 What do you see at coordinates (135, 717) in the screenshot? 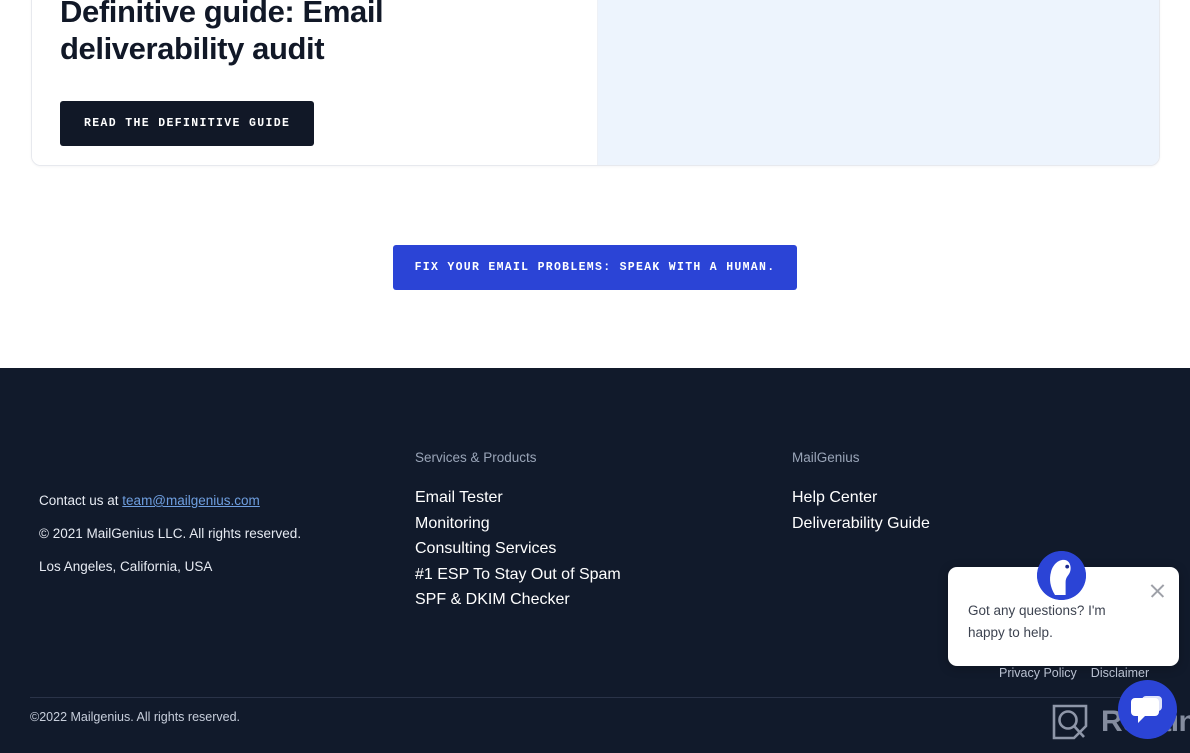
I see `footer-bottom-copyright: ©2022 Mailgenius. All rights reserved.` at bounding box center [135, 717].